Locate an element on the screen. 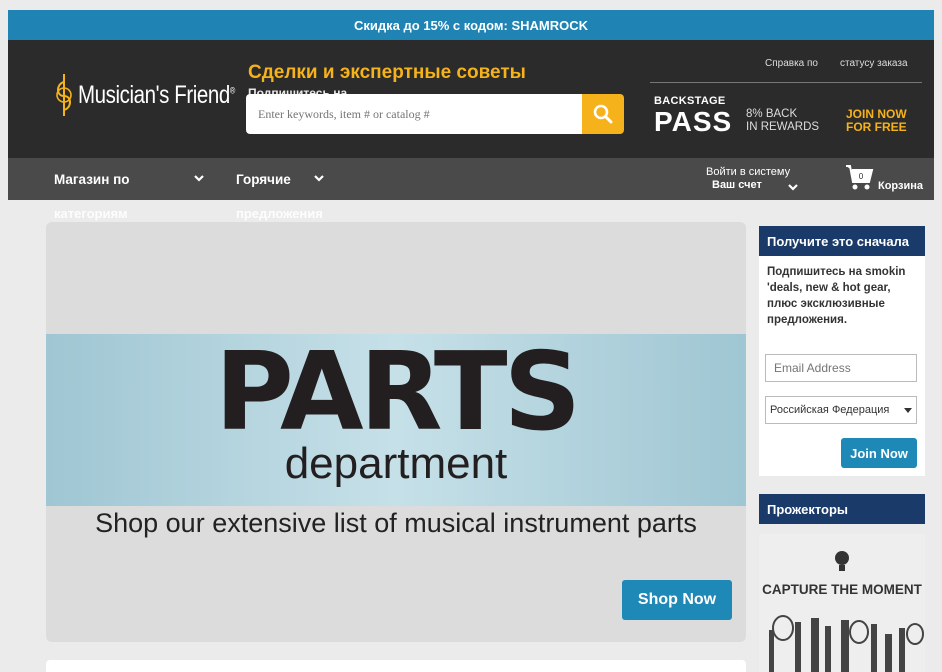 The image size is (942, 672). spotlight-panel: Прожекторы CAPTURE THE MOMENT is located at coordinates (842, 583).